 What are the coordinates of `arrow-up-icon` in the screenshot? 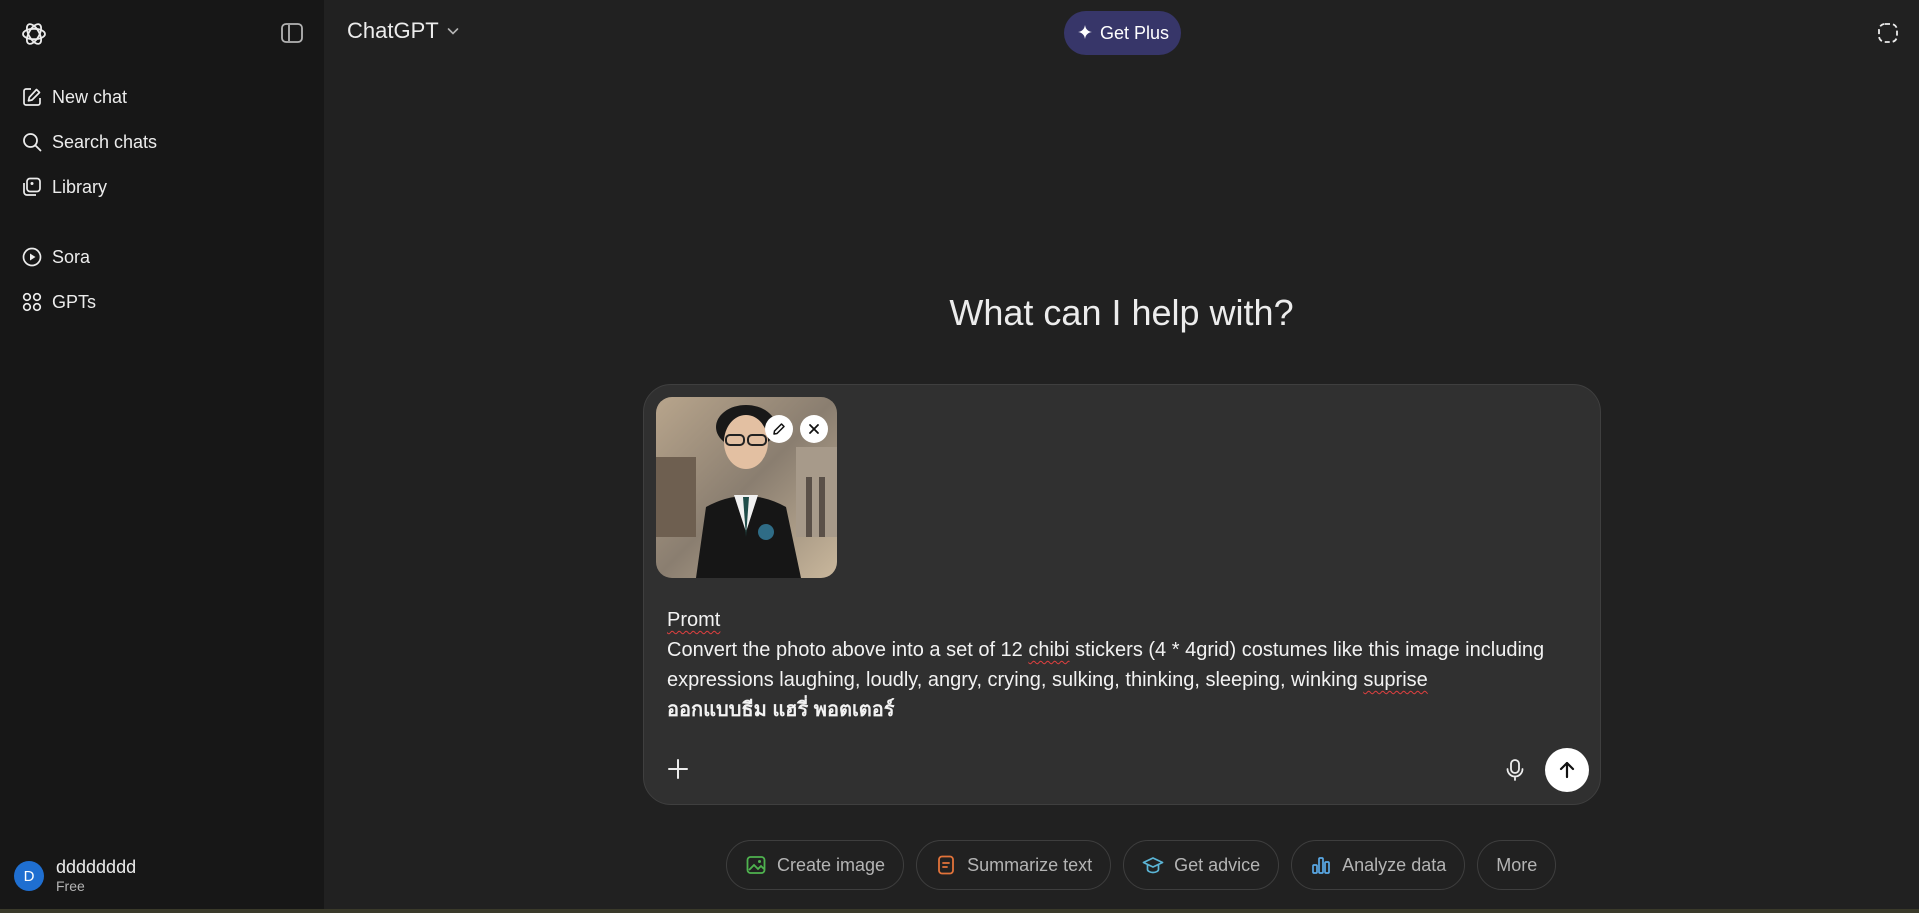 It's located at (1567, 770).